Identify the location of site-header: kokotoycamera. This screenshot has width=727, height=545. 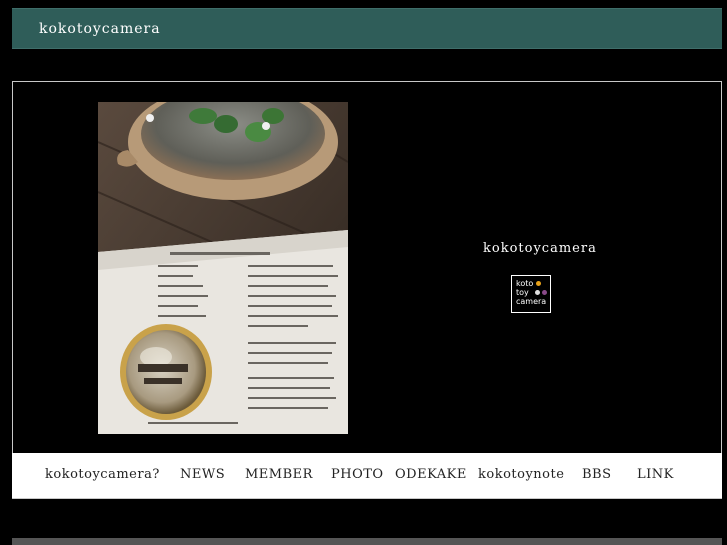
(367, 28).